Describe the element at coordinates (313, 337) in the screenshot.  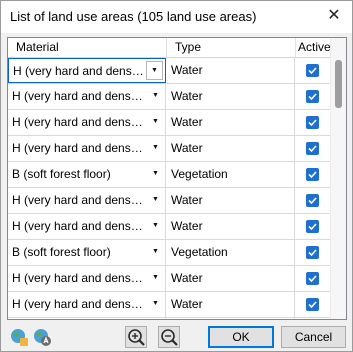
I see `cancel-button: Cancel` at that location.